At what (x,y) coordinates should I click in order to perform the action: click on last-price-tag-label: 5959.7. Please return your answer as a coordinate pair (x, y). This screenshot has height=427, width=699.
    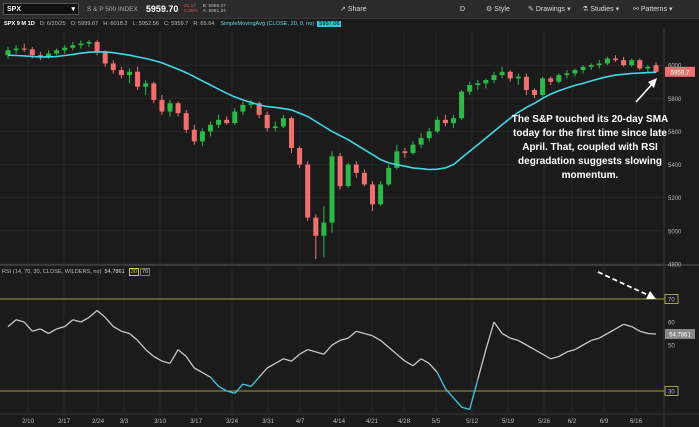
    Looking at the image, I should click on (680, 72).